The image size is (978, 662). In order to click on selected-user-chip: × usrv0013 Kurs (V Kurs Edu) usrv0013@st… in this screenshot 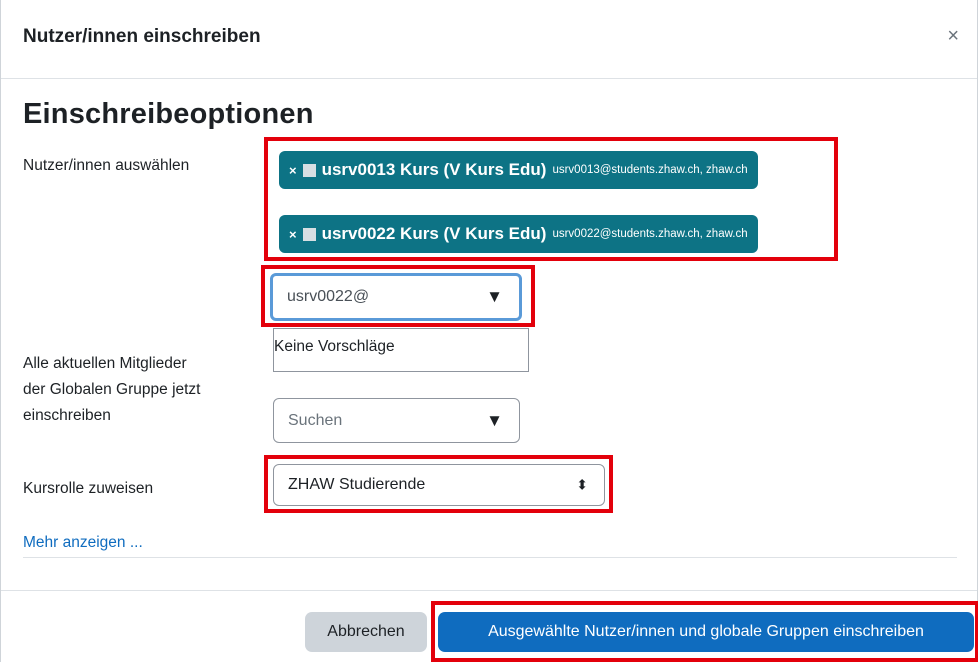, I will do `click(518, 170)`.